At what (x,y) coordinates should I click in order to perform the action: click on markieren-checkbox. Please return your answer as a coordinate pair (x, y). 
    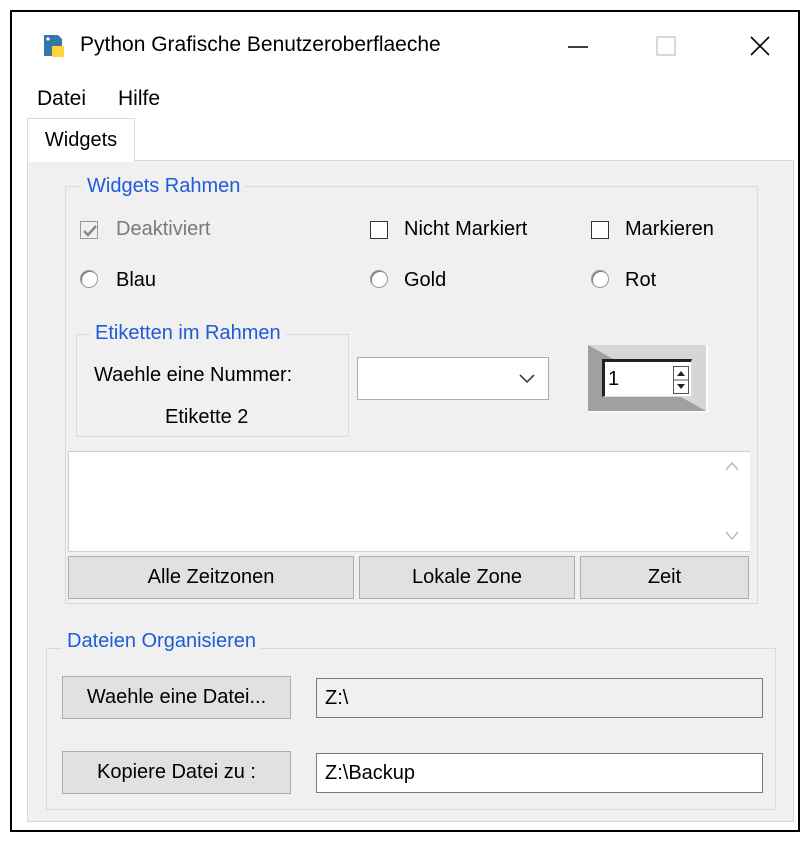
    Looking at the image, I should click on (600, 230).